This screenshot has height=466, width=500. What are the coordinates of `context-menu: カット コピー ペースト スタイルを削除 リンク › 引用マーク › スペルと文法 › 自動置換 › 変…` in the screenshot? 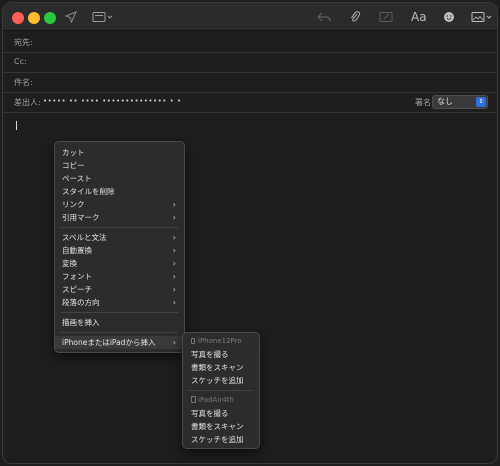 It's located at (119, 247).